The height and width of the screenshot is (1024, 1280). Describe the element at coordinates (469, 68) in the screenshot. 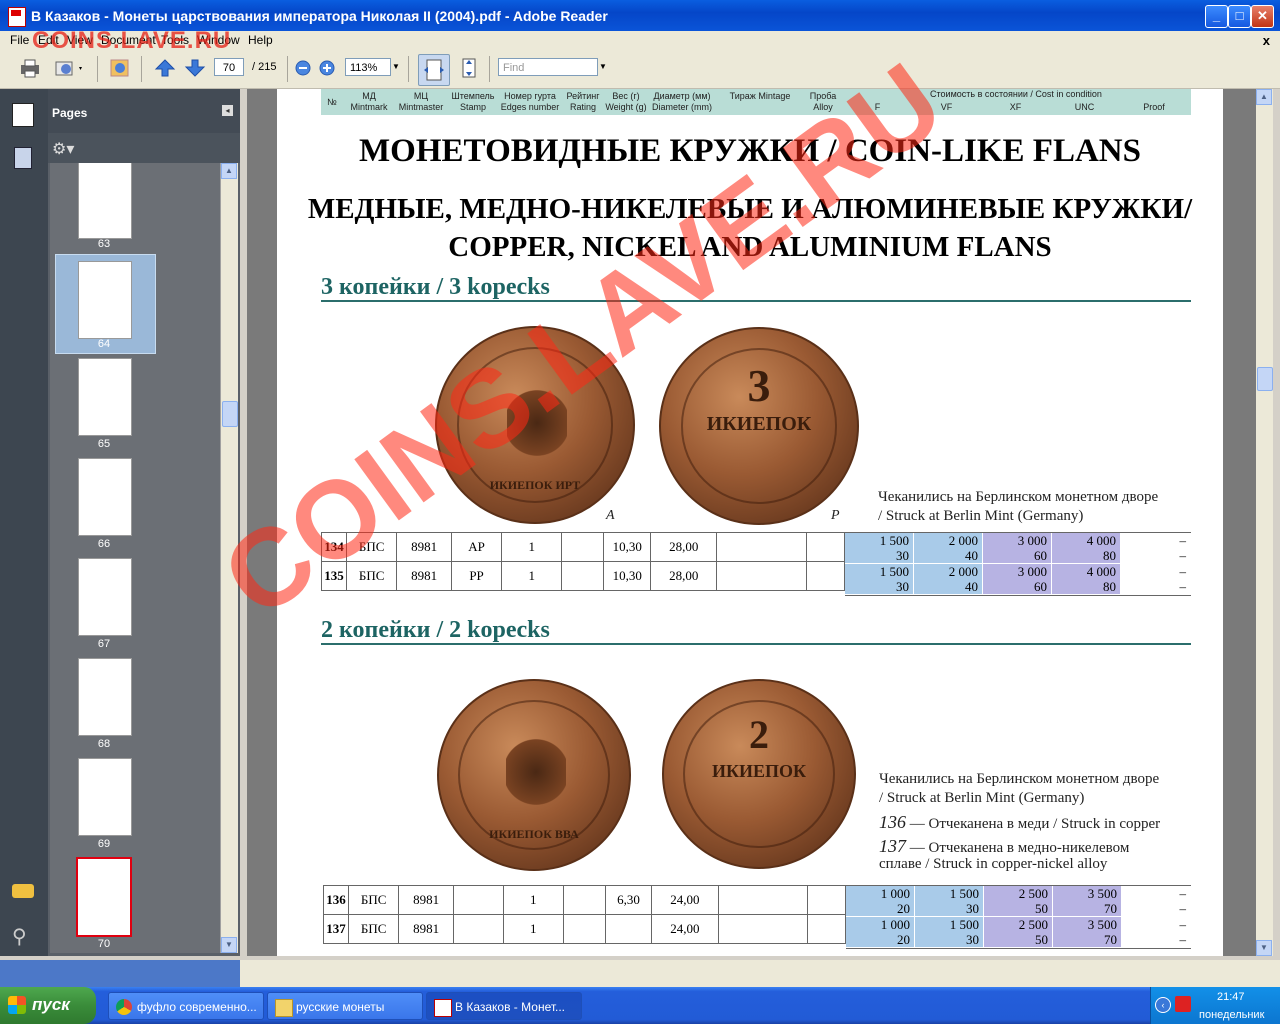

I see `fit-page-icon` at that location.